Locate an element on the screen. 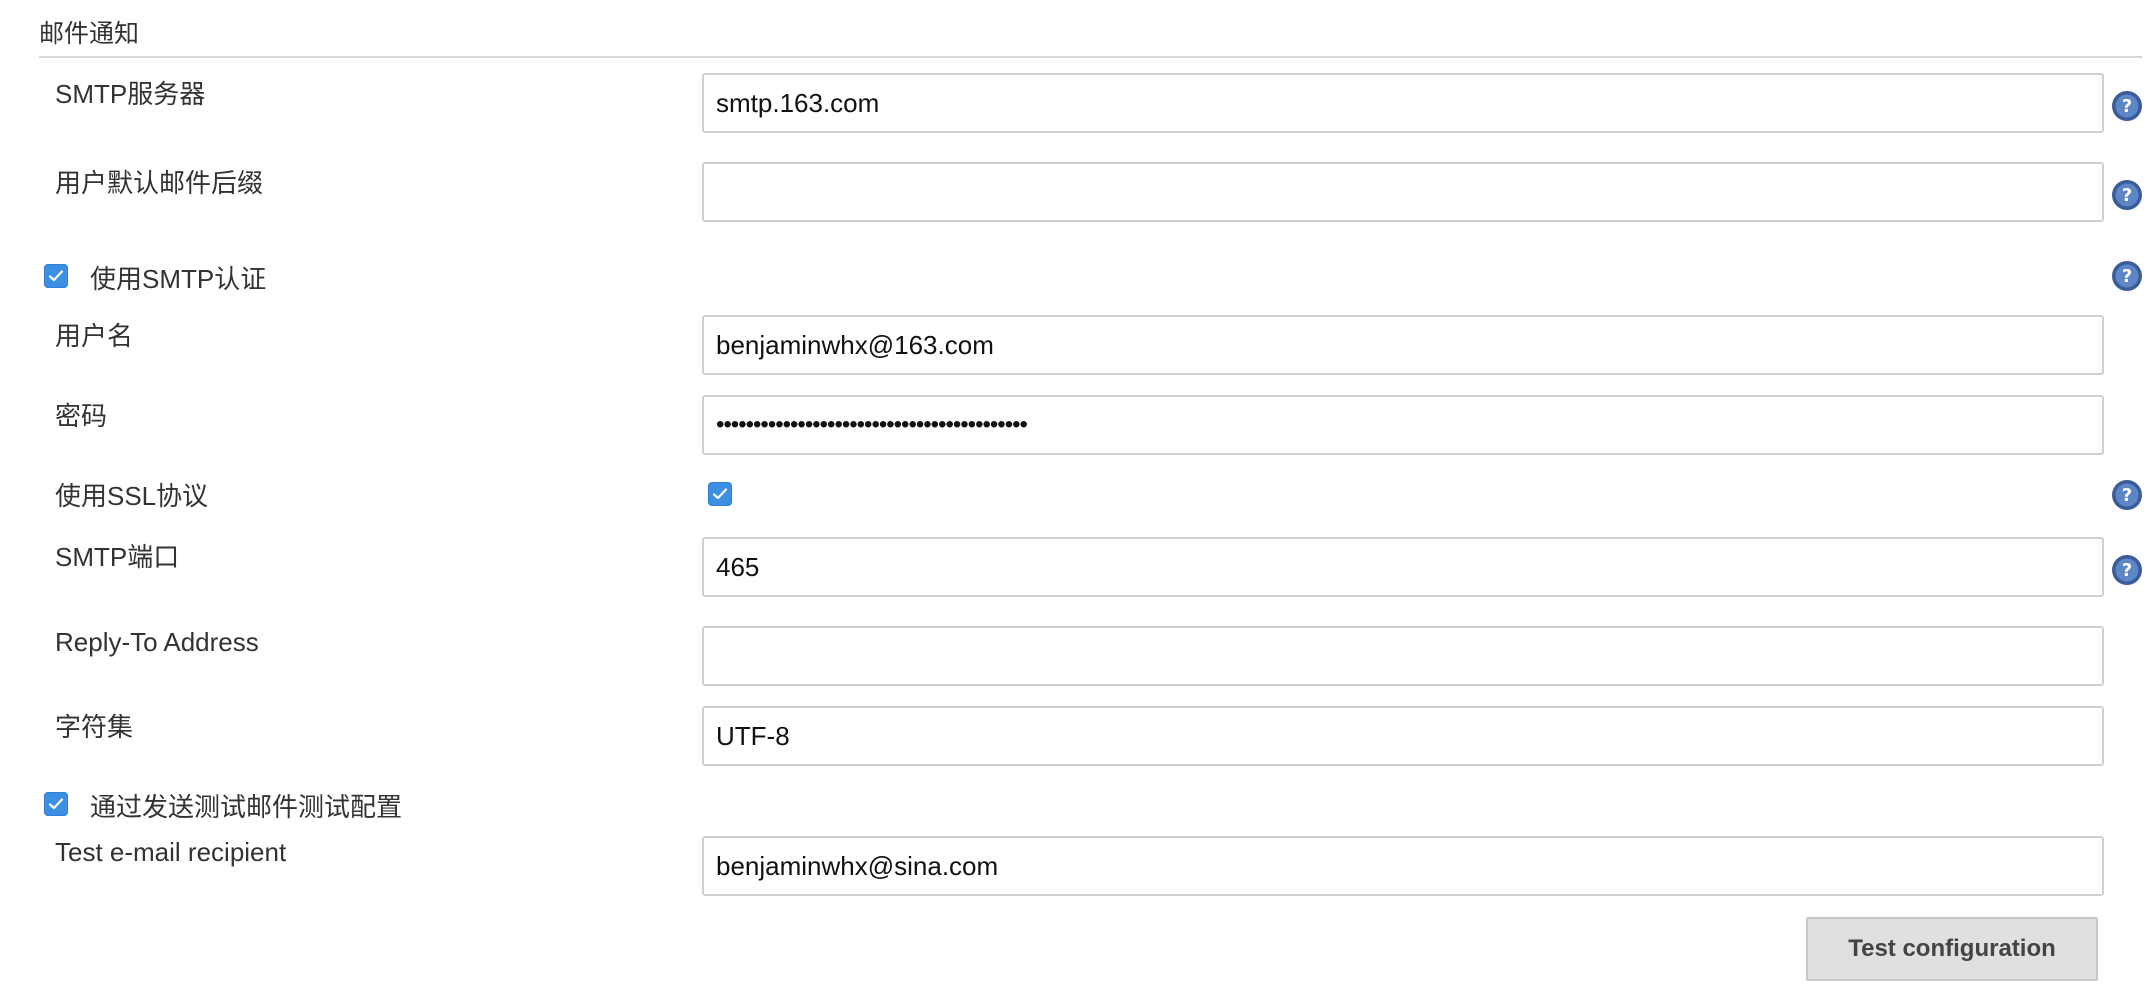  use-smtp-auth-checkbox is located at coordinates (56, 276).